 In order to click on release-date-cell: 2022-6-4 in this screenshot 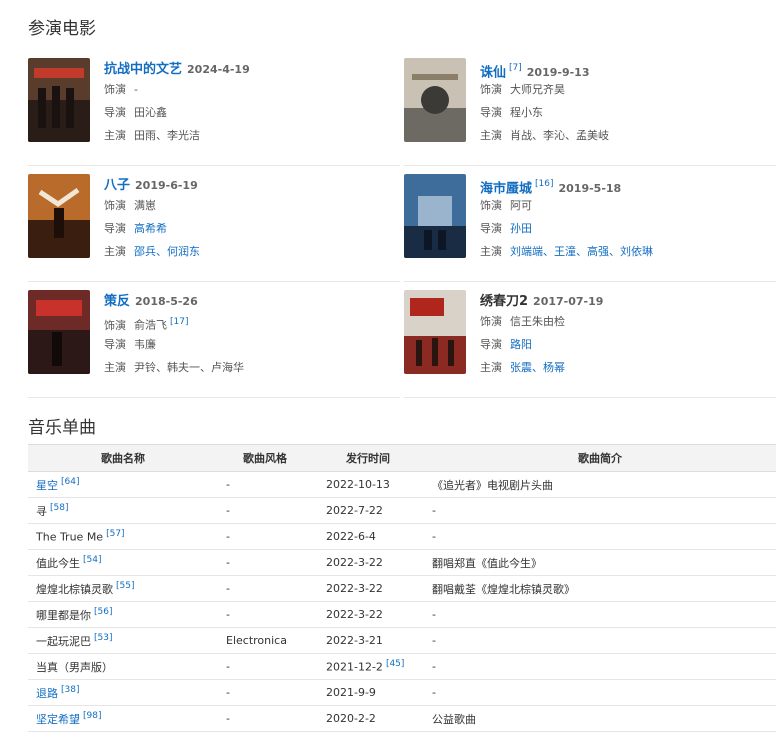, I will do `click(368, 536)`.